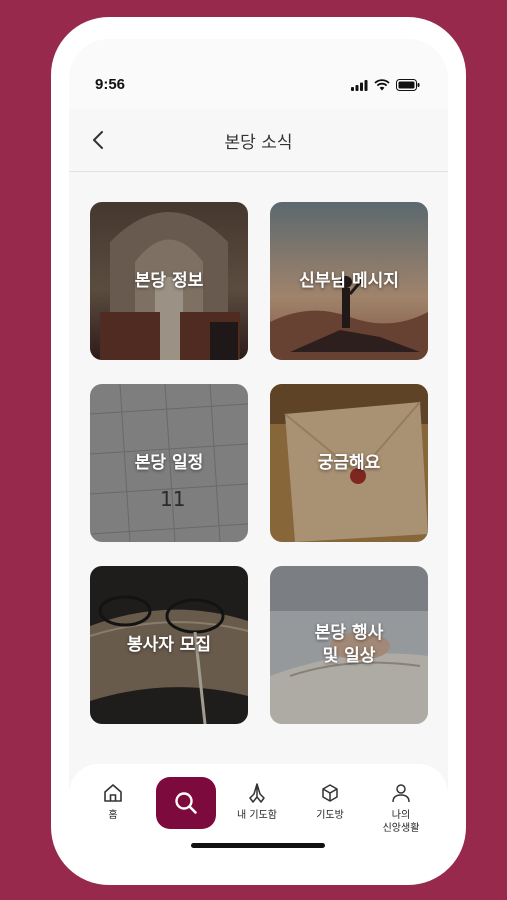 The height and width of the screenshot is (900, 507). What do you see at coordinates (258, 845) in the screenshot?
I see `home-indicator` at bounding box center [258, 845].